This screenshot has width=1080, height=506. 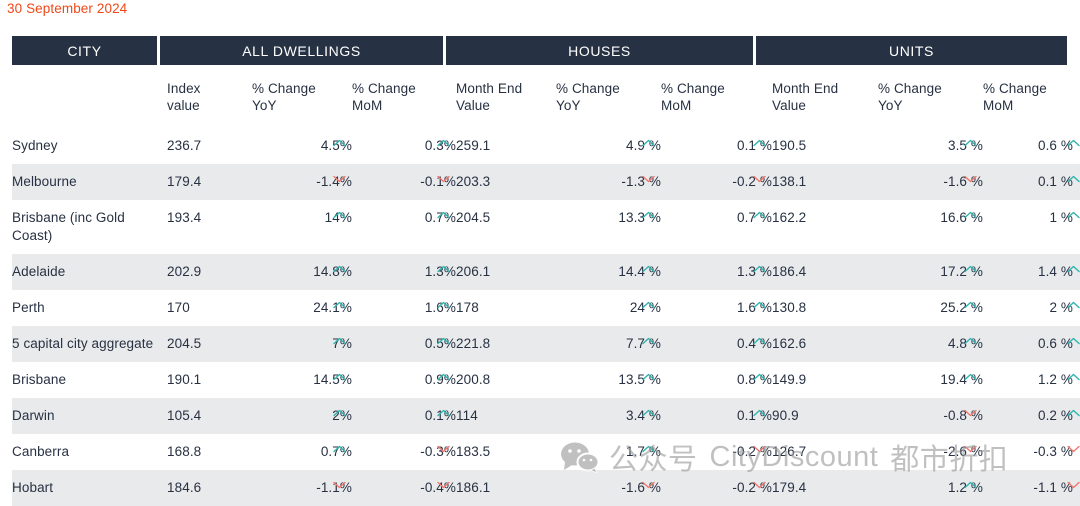 What do you see at coordinates (825, 344) in the screenshot?
I see `cell-units-month-end-value: 162.6` at bounding box center [825, 344].